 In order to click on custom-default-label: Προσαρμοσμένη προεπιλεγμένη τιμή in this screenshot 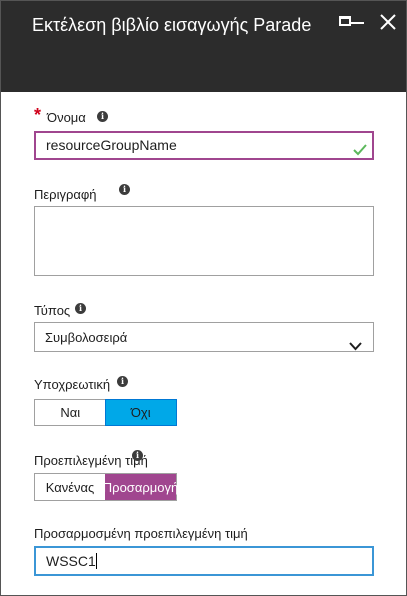, I will do `click(141, 533)`.